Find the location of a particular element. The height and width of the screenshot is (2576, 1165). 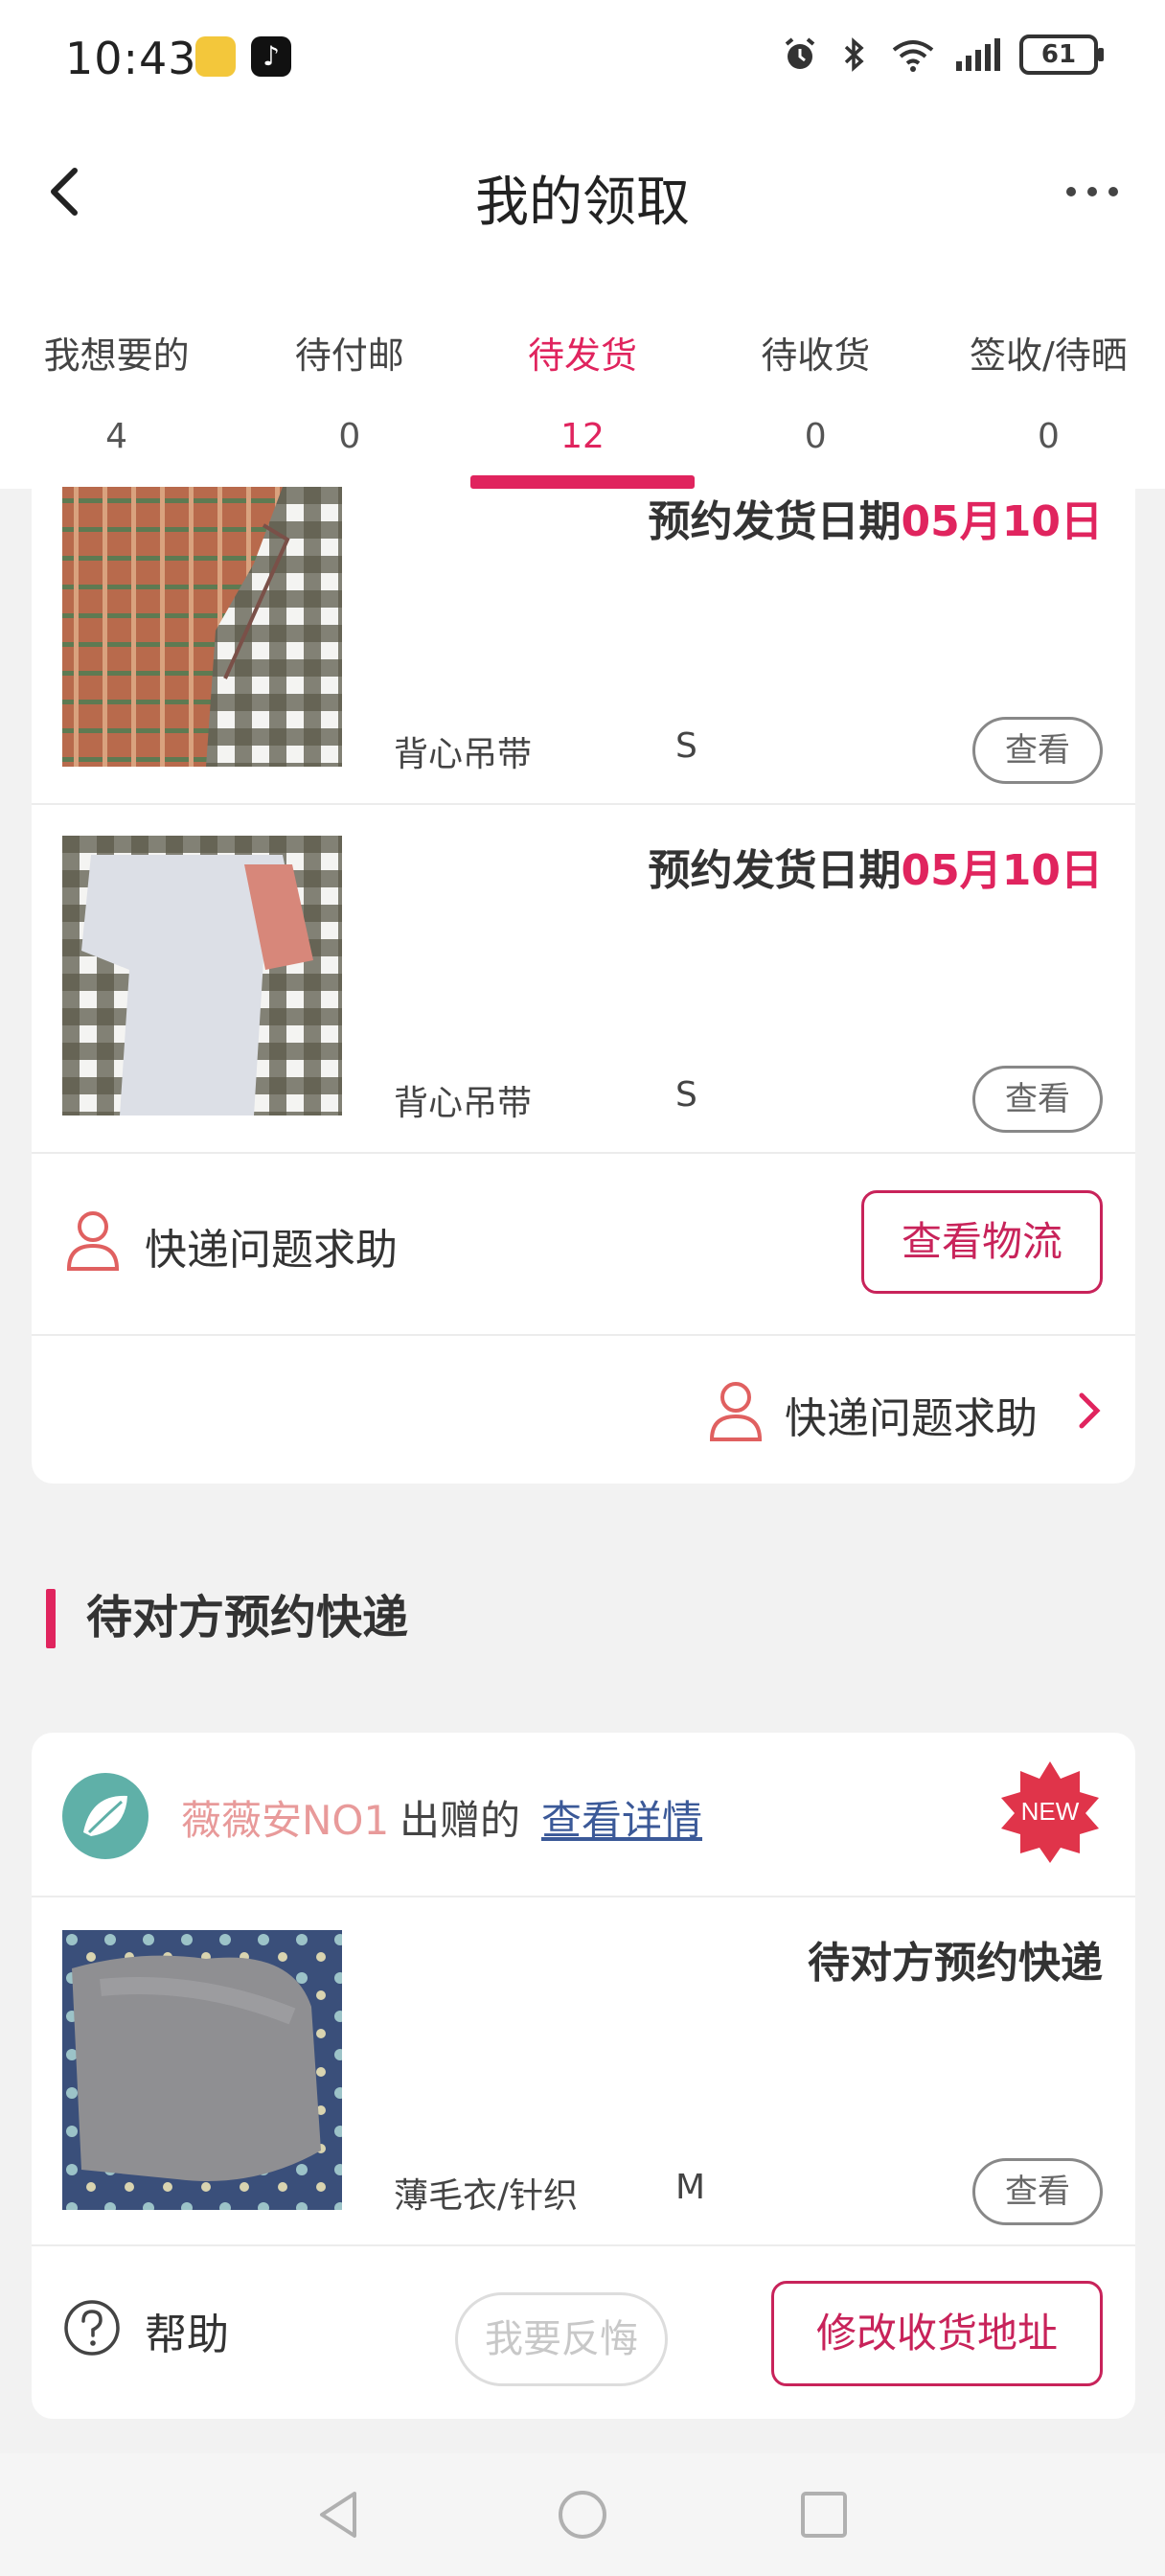

help-label: 帮助 is located at coordinates (187, 2330).